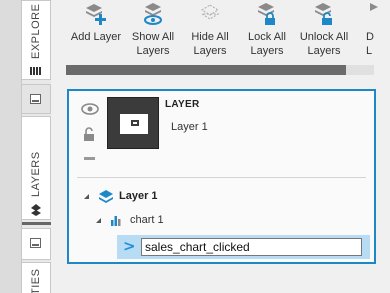  Describe the element at coordinates (221, 197) in the screenshot. I see `tree-row-layer: Layer 1` at that location.